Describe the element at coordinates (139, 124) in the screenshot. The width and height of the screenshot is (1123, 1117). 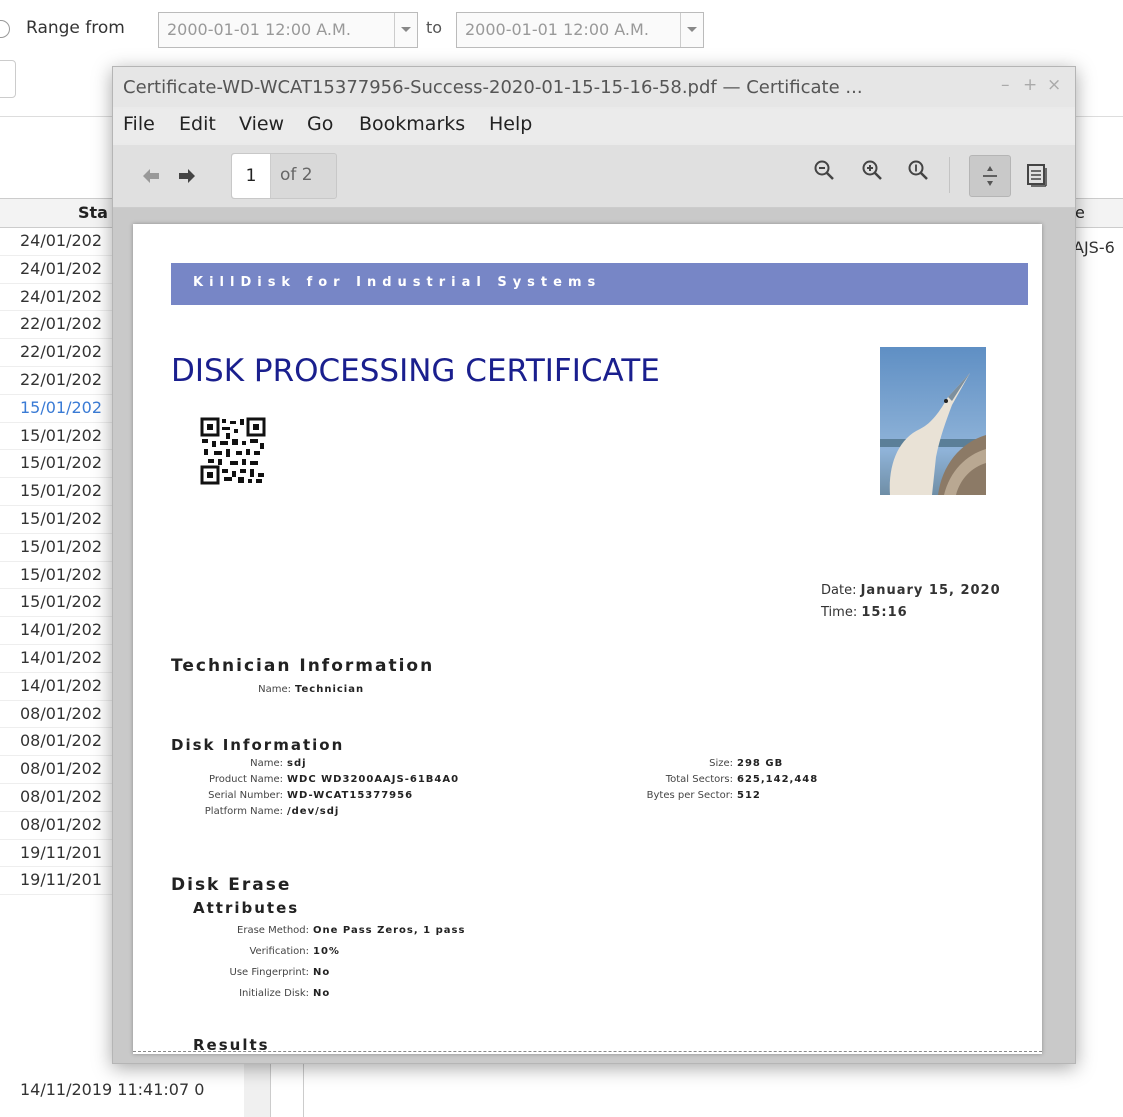
I see `menu-file: File` at that location.